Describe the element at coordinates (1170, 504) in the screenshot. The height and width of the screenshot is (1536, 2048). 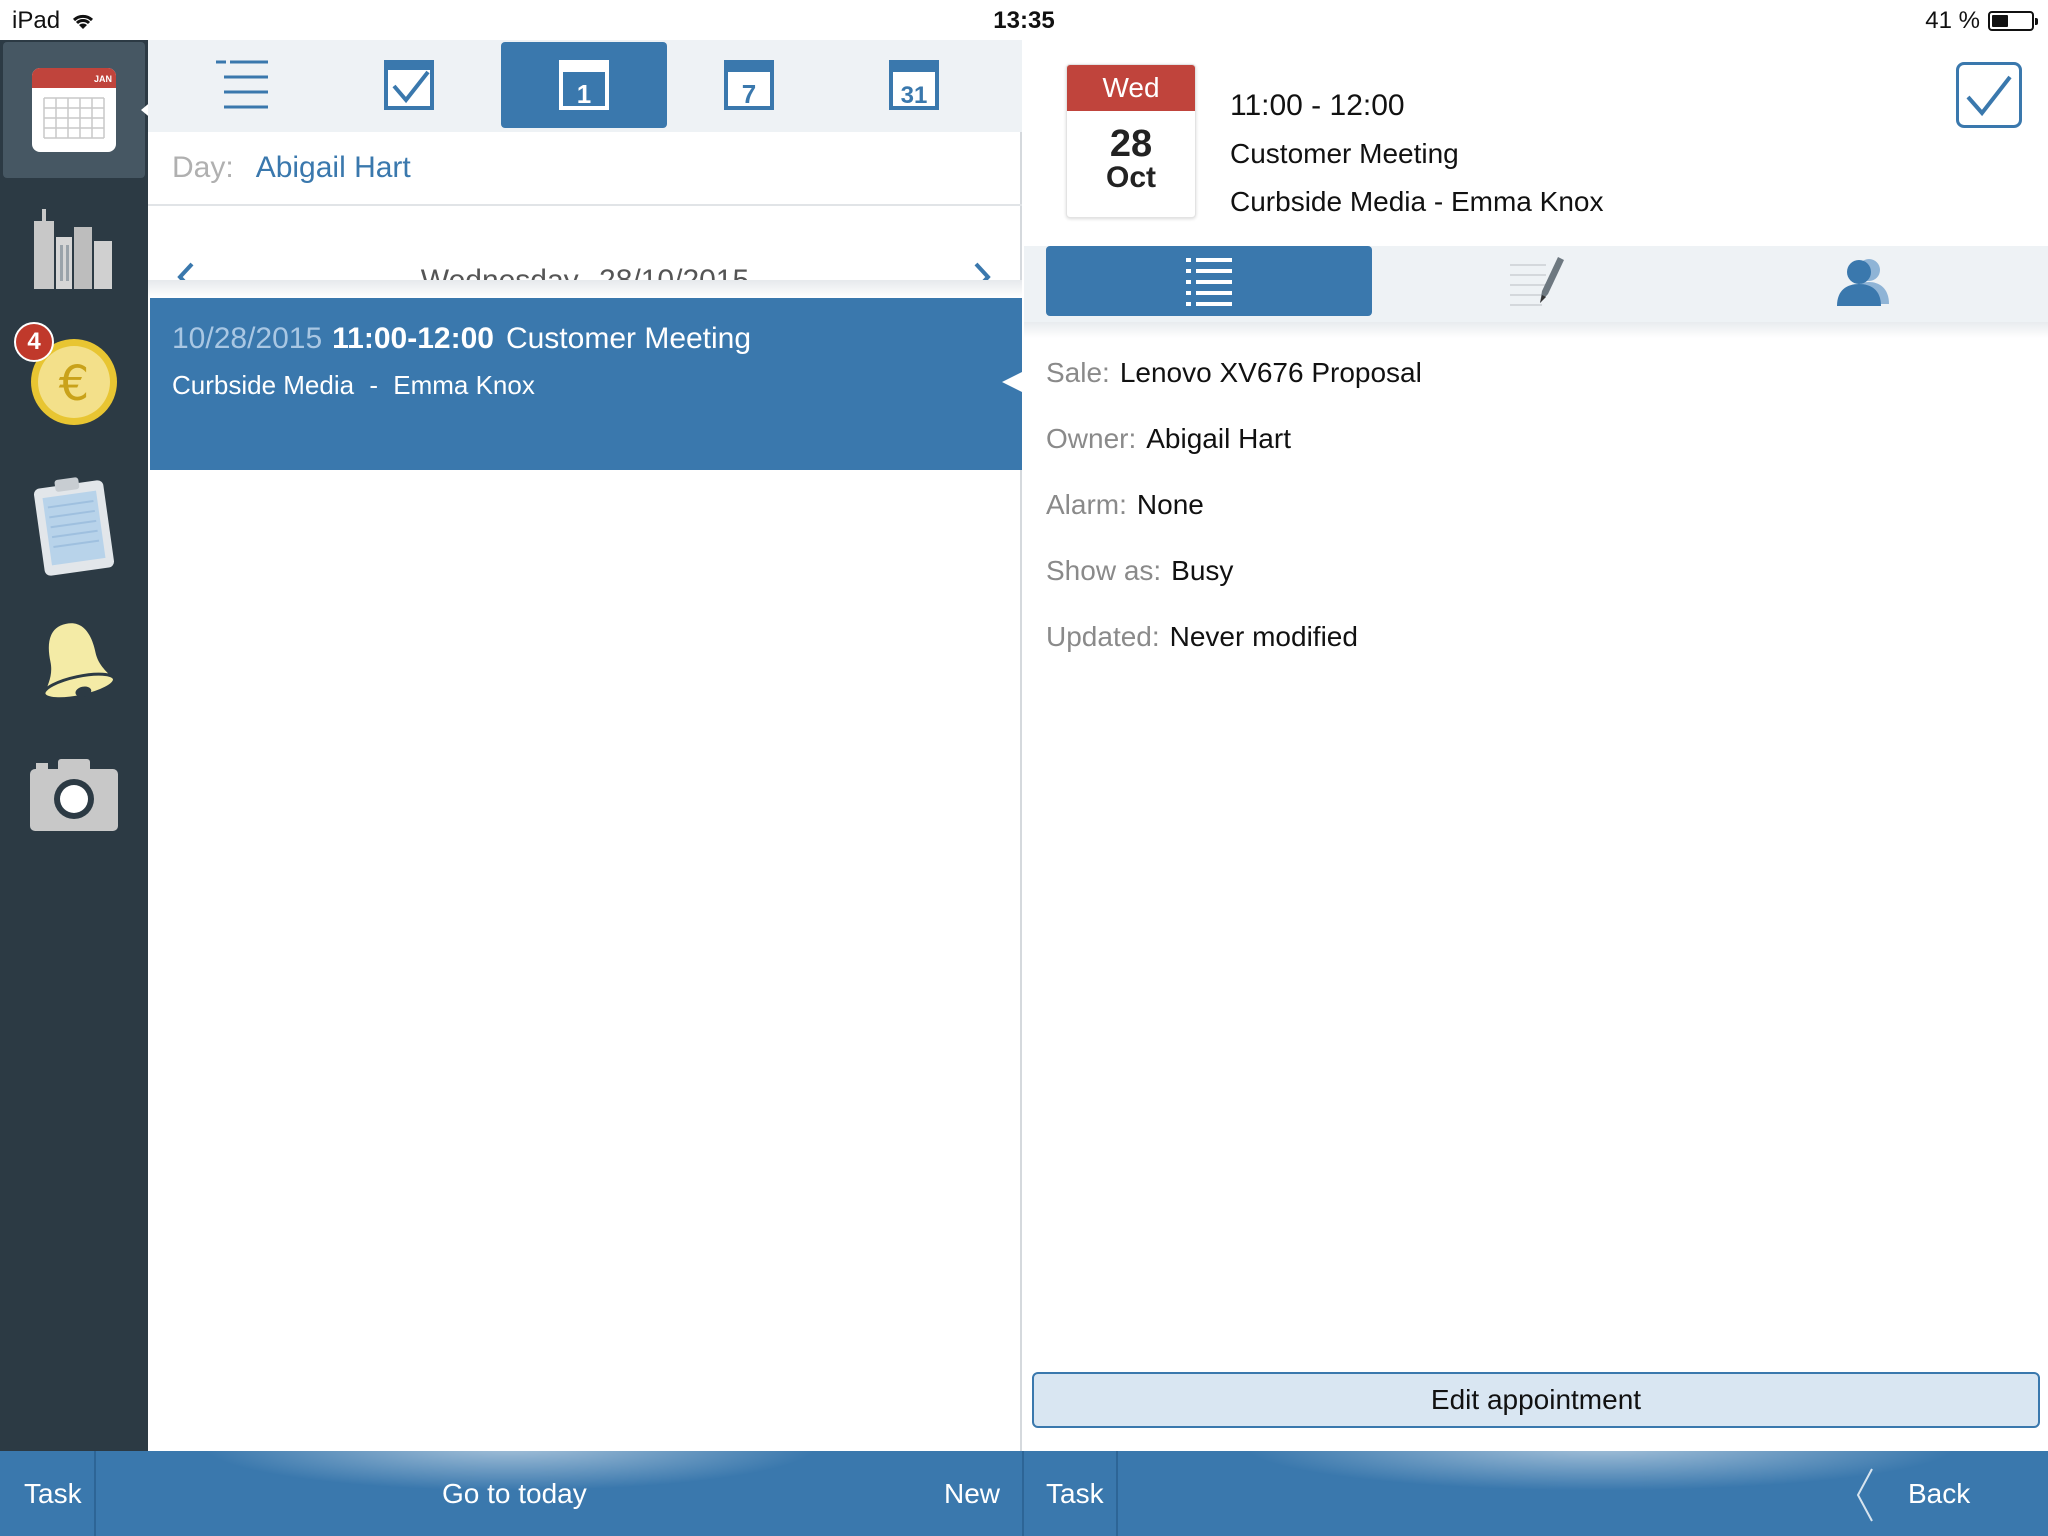
I see `field-alarm-value: None` at that location.